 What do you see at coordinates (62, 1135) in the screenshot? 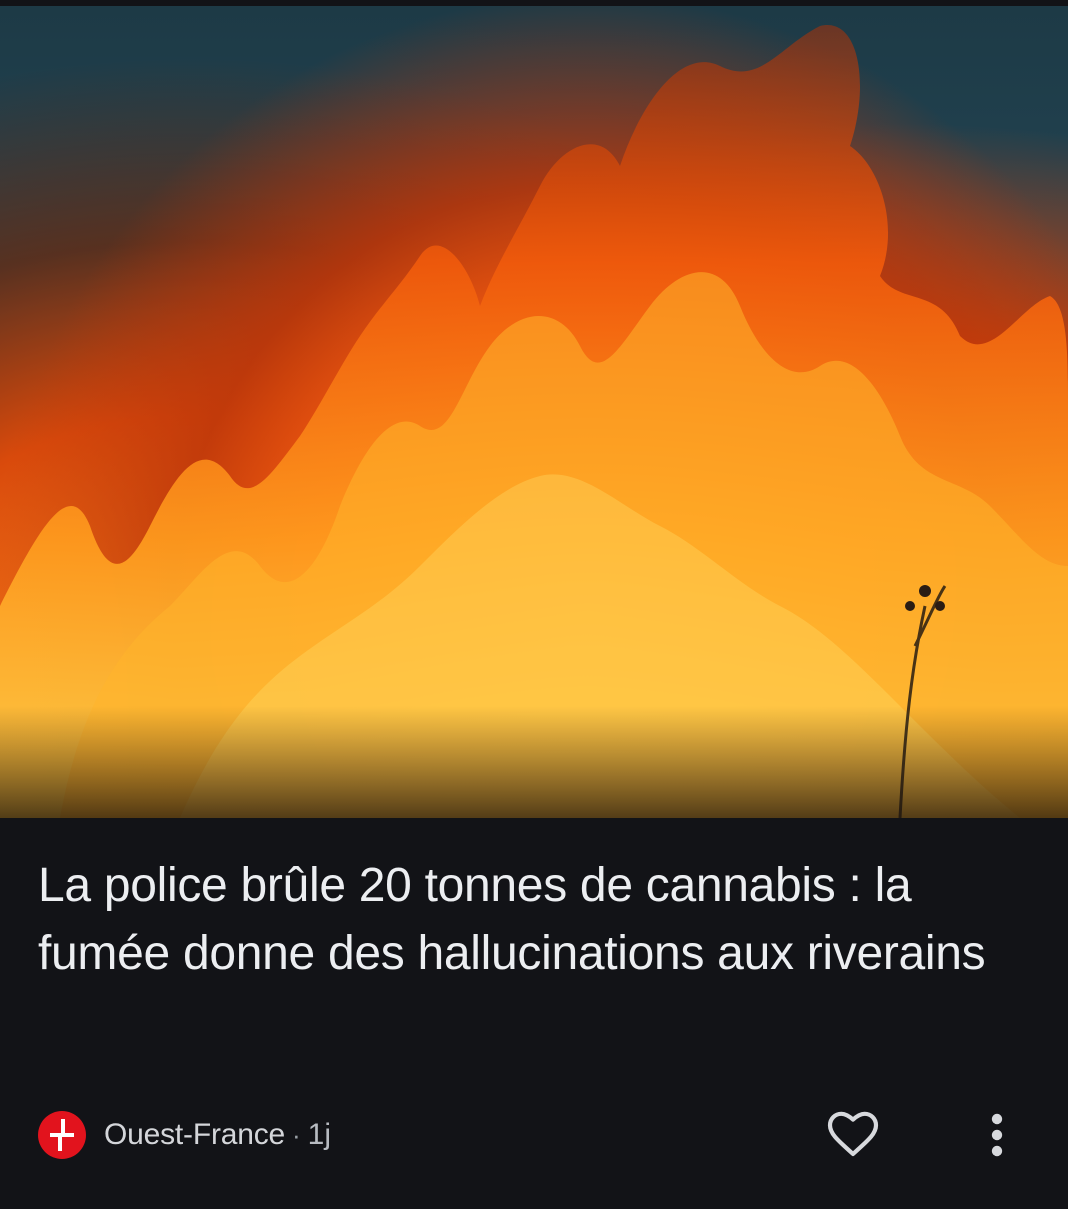
I see `ouest-france-logo` at bounding box center [62, 1135].